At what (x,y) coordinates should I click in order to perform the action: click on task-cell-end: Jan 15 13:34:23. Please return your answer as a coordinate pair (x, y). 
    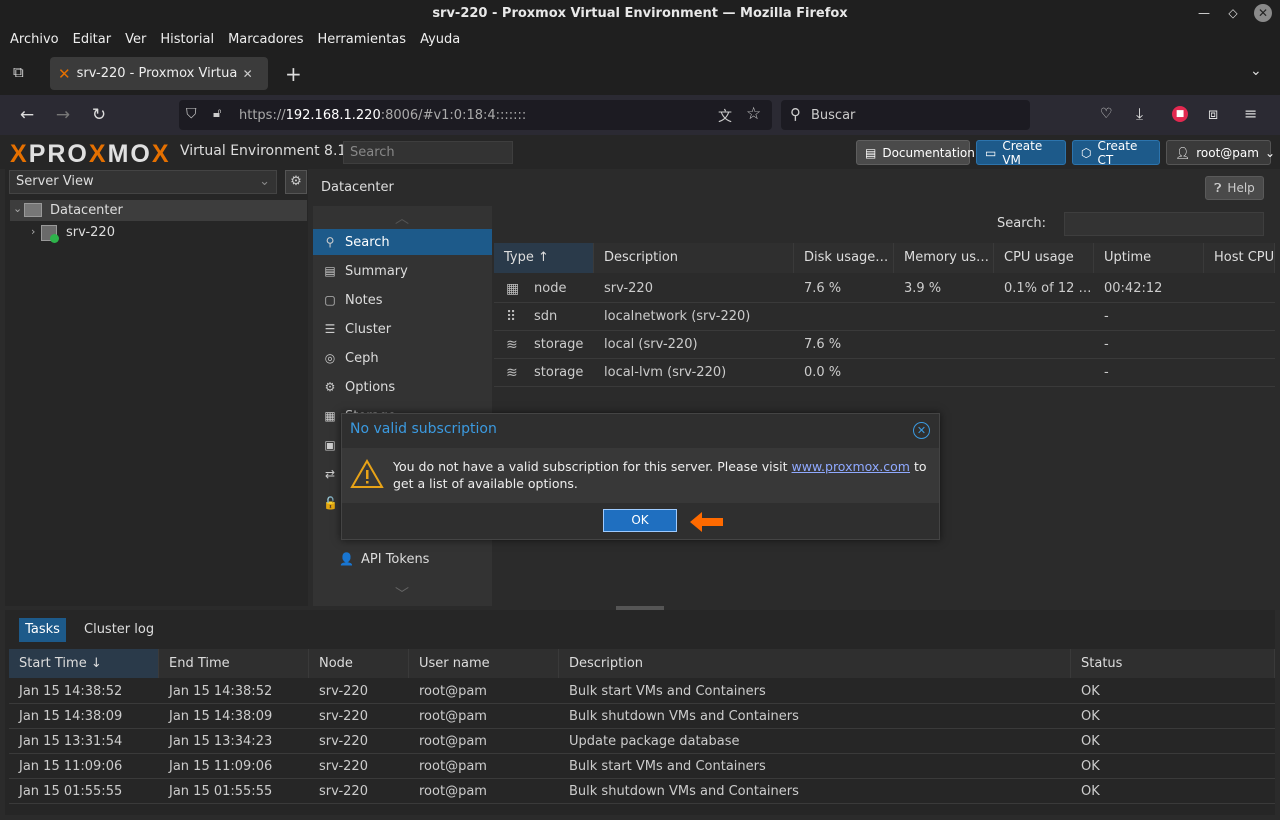
    Looking at the image, I should click on (221, 741).